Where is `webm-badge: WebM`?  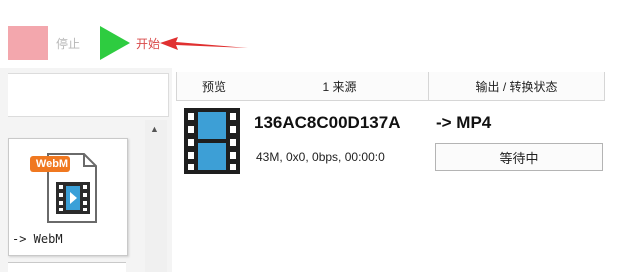 webm-badge: WebM is located at coordinates (52, 164).